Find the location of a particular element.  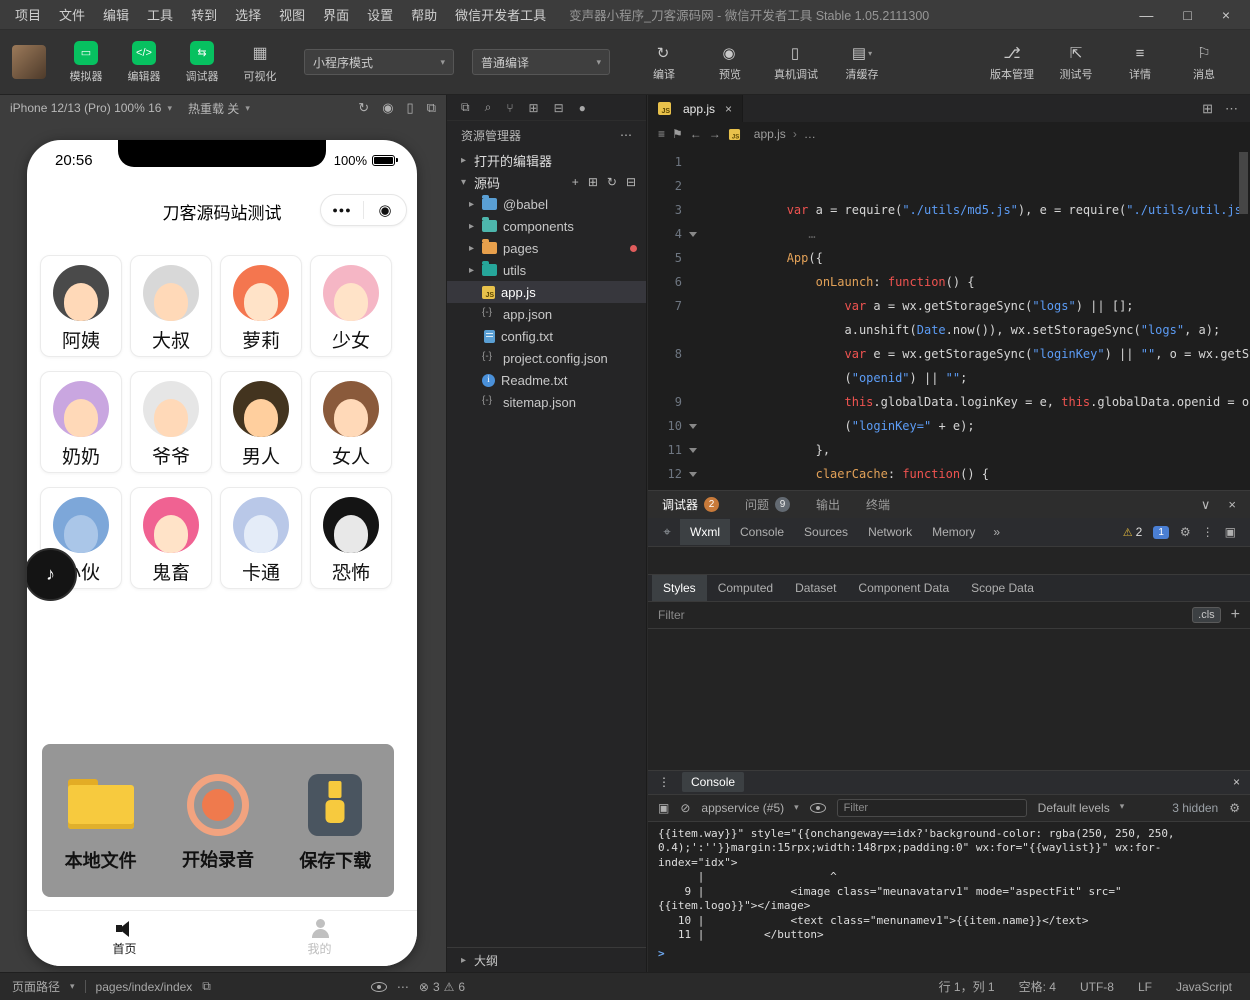

open-editors-section: ▸ 打开的编辑器 is located at coordinates (546, 160).